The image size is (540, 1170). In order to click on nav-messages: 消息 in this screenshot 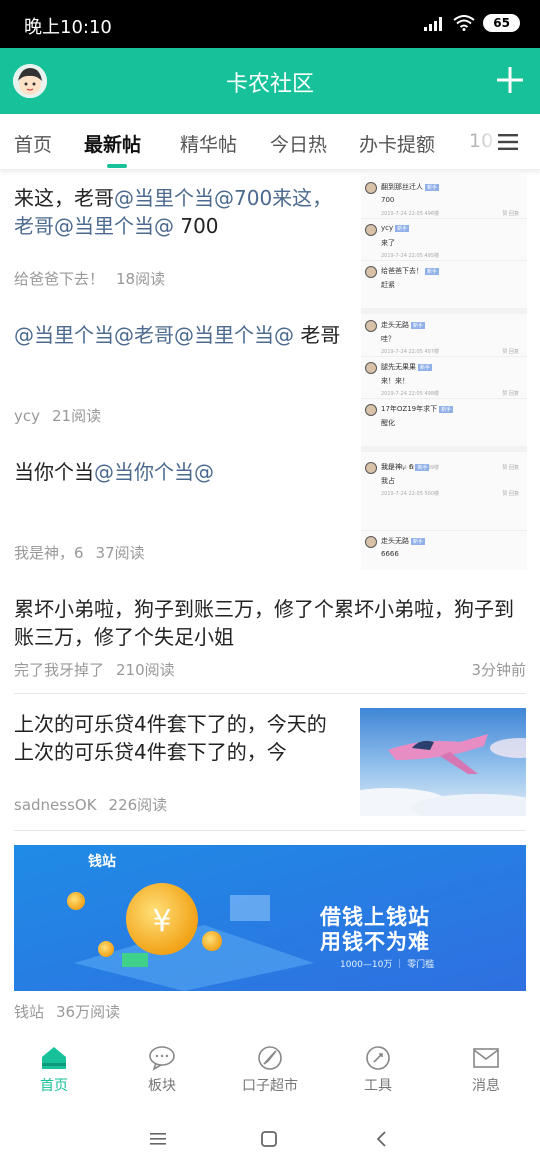, I will do `click(486, 1070)`.